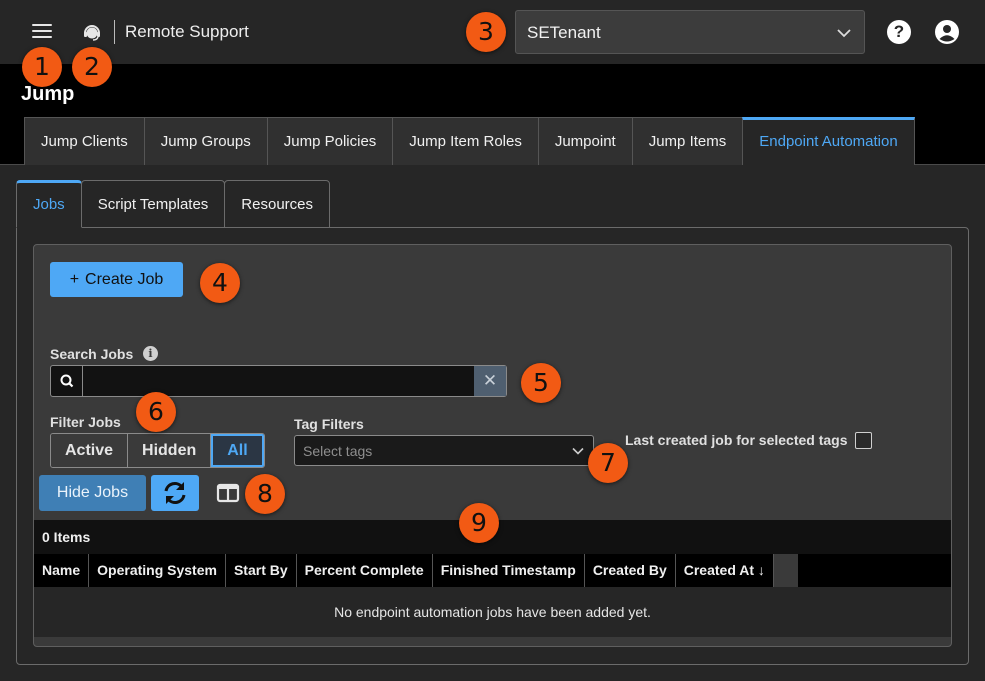  Describe the element at coordinates (150, 353) in the screenshot. I see `info-icon: i` at that location.